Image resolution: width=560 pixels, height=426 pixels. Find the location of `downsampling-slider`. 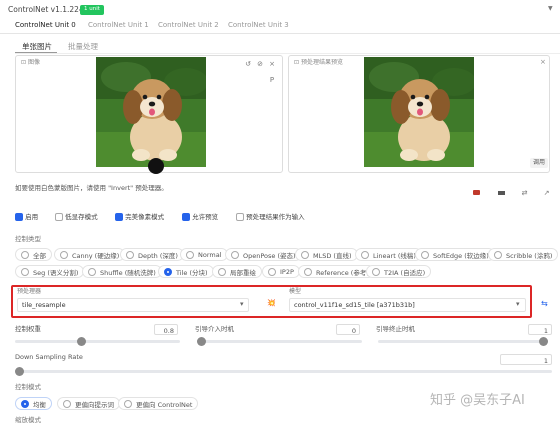

downsampling-slider is located at coordinates (283, 371).